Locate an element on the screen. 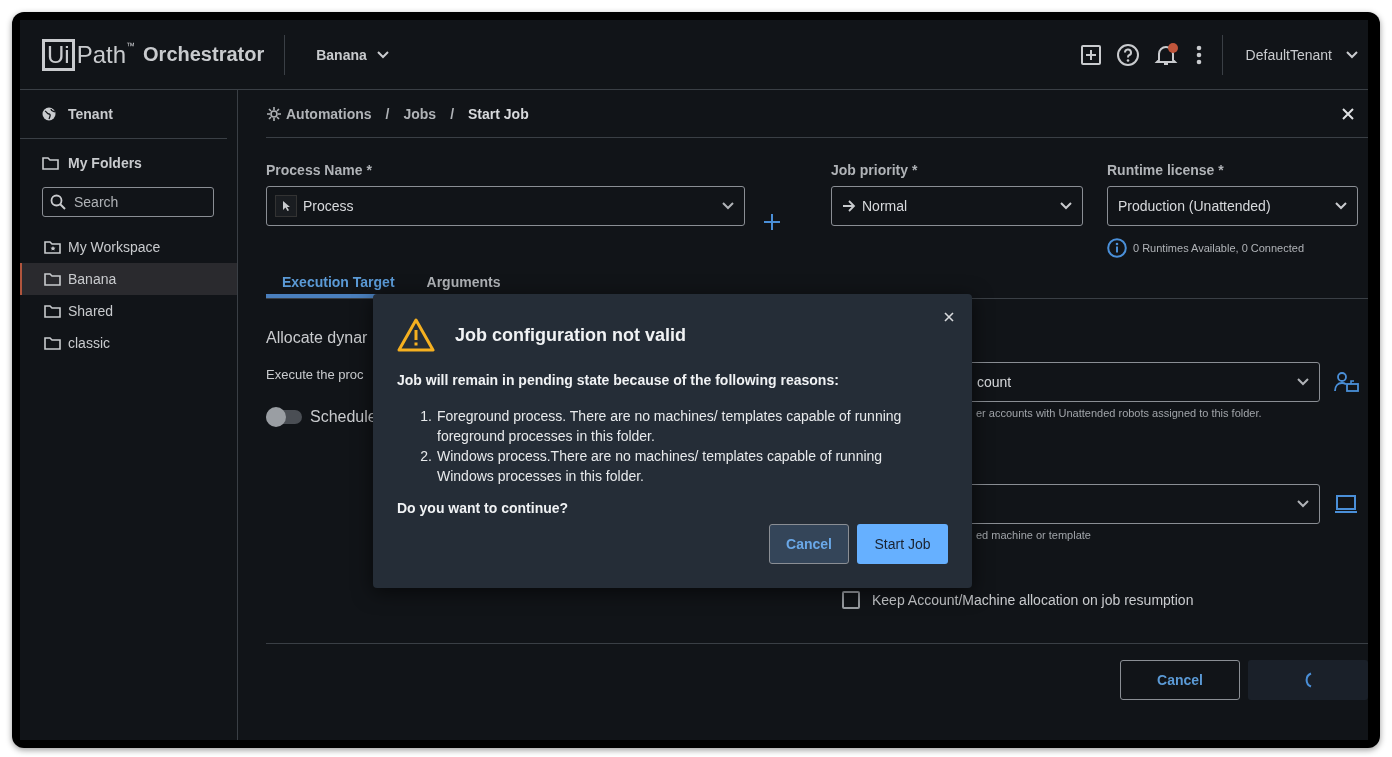  description-text: Execute the proc is located at coordinates (315, 374).